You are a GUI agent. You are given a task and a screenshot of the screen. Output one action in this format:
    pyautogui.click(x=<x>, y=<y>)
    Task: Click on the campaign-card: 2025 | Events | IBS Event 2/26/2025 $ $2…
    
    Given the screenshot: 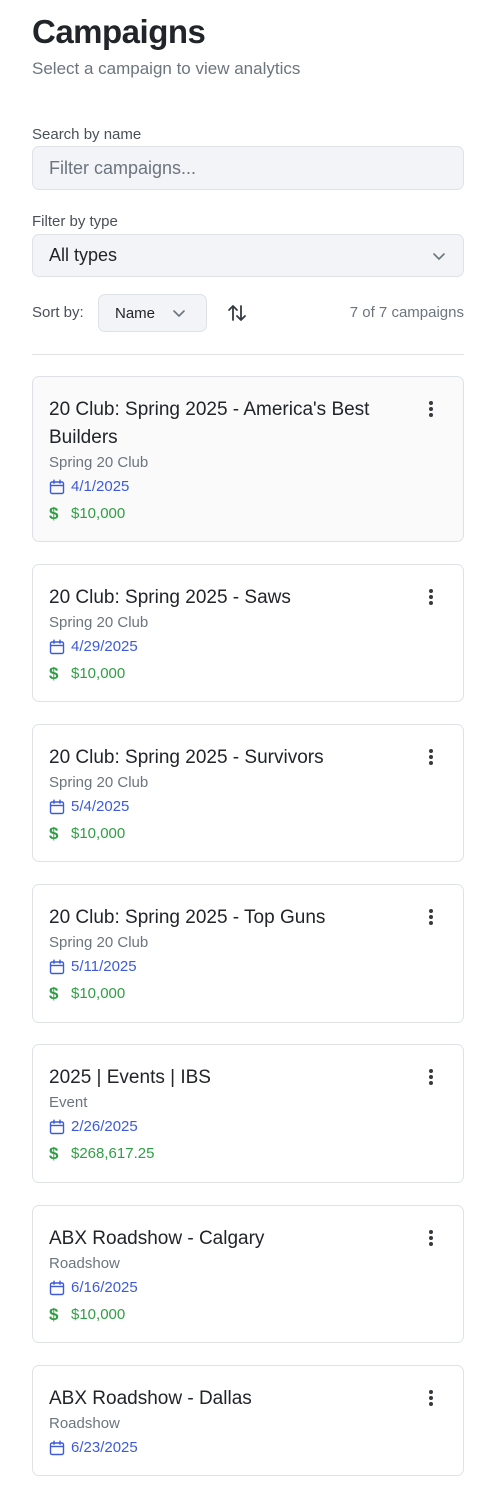 What is the action you would take?
    pyautogui.click(x=248, y=1113)
    